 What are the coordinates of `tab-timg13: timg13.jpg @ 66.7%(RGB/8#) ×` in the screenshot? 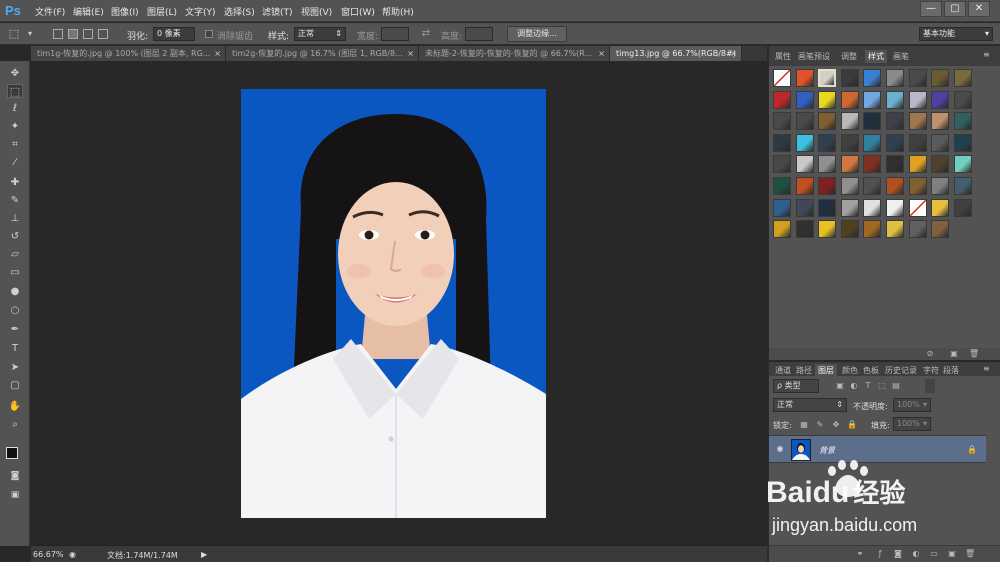 It's located at (676, 53).